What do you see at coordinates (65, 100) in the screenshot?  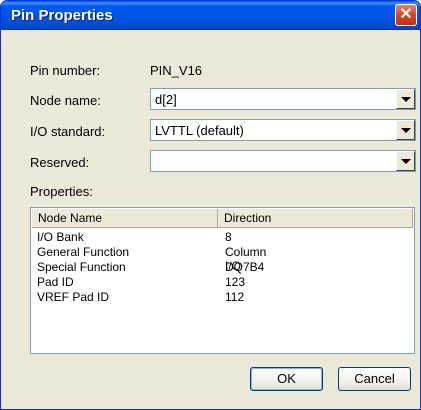 I see `node-name-label: Node name:` at bounding box center [65, 100].